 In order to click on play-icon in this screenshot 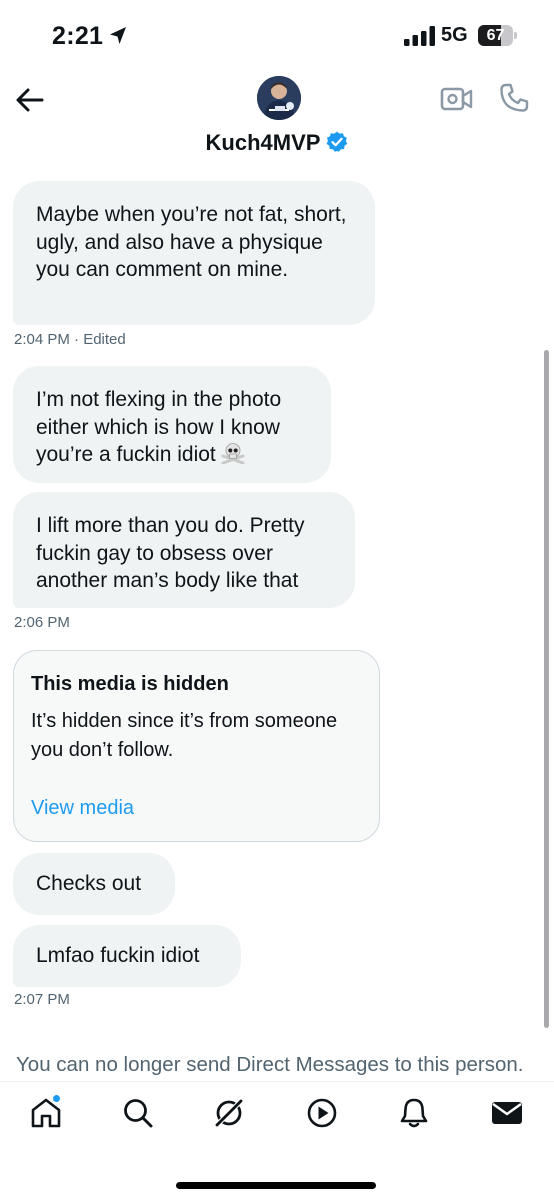, I will do `click(322, 1113)`.